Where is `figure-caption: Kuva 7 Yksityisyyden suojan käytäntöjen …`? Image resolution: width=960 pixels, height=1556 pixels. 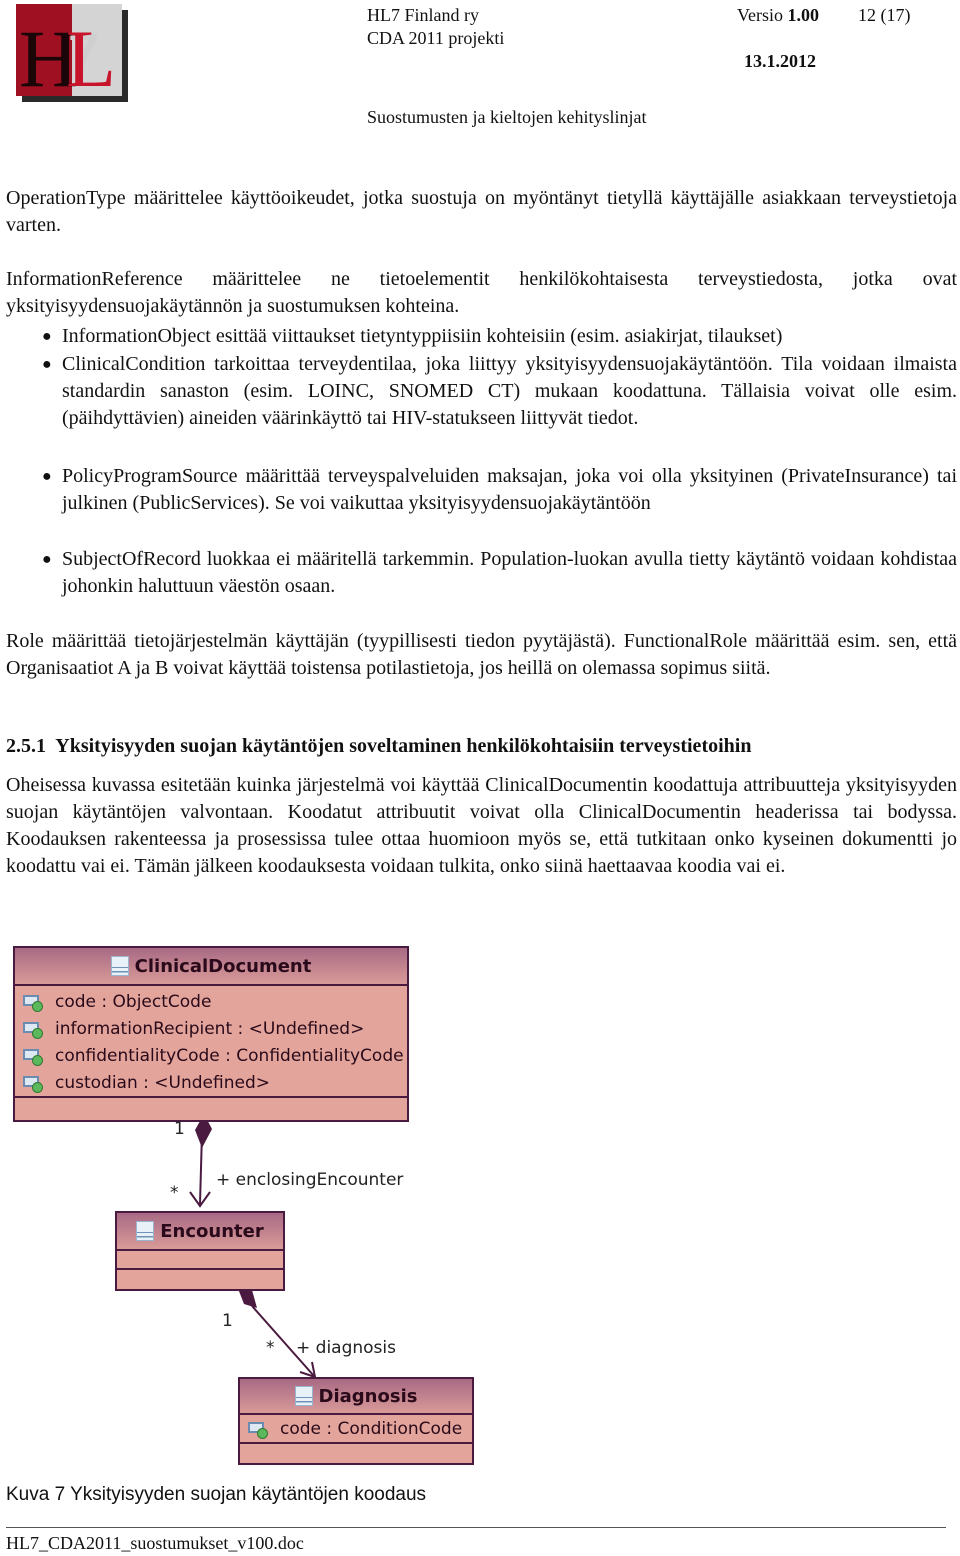 figure-caption: Kuva 7 Yksityisyyden suojan käytäntöjen … is located at coordinates (216, 1494).